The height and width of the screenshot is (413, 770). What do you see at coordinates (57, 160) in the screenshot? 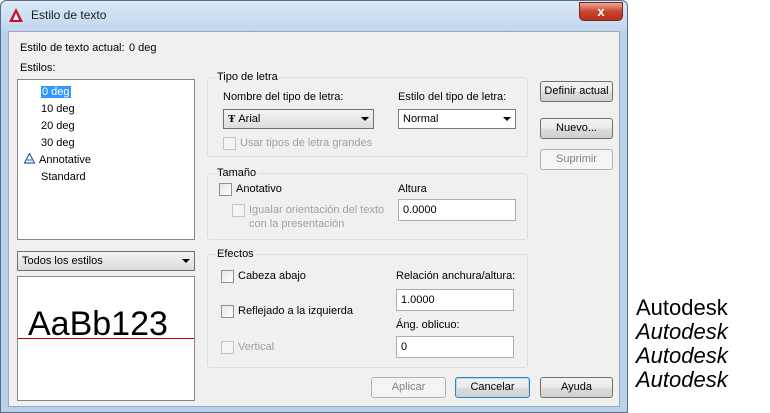
I see `style-item-annotative: Annotative` at bounding box center [57, 160].